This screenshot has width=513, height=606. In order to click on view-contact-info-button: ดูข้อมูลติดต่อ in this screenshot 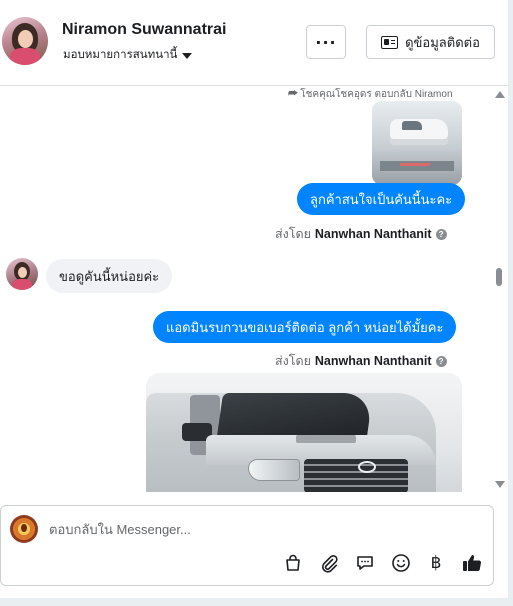, I will do `click(430, 42)`.